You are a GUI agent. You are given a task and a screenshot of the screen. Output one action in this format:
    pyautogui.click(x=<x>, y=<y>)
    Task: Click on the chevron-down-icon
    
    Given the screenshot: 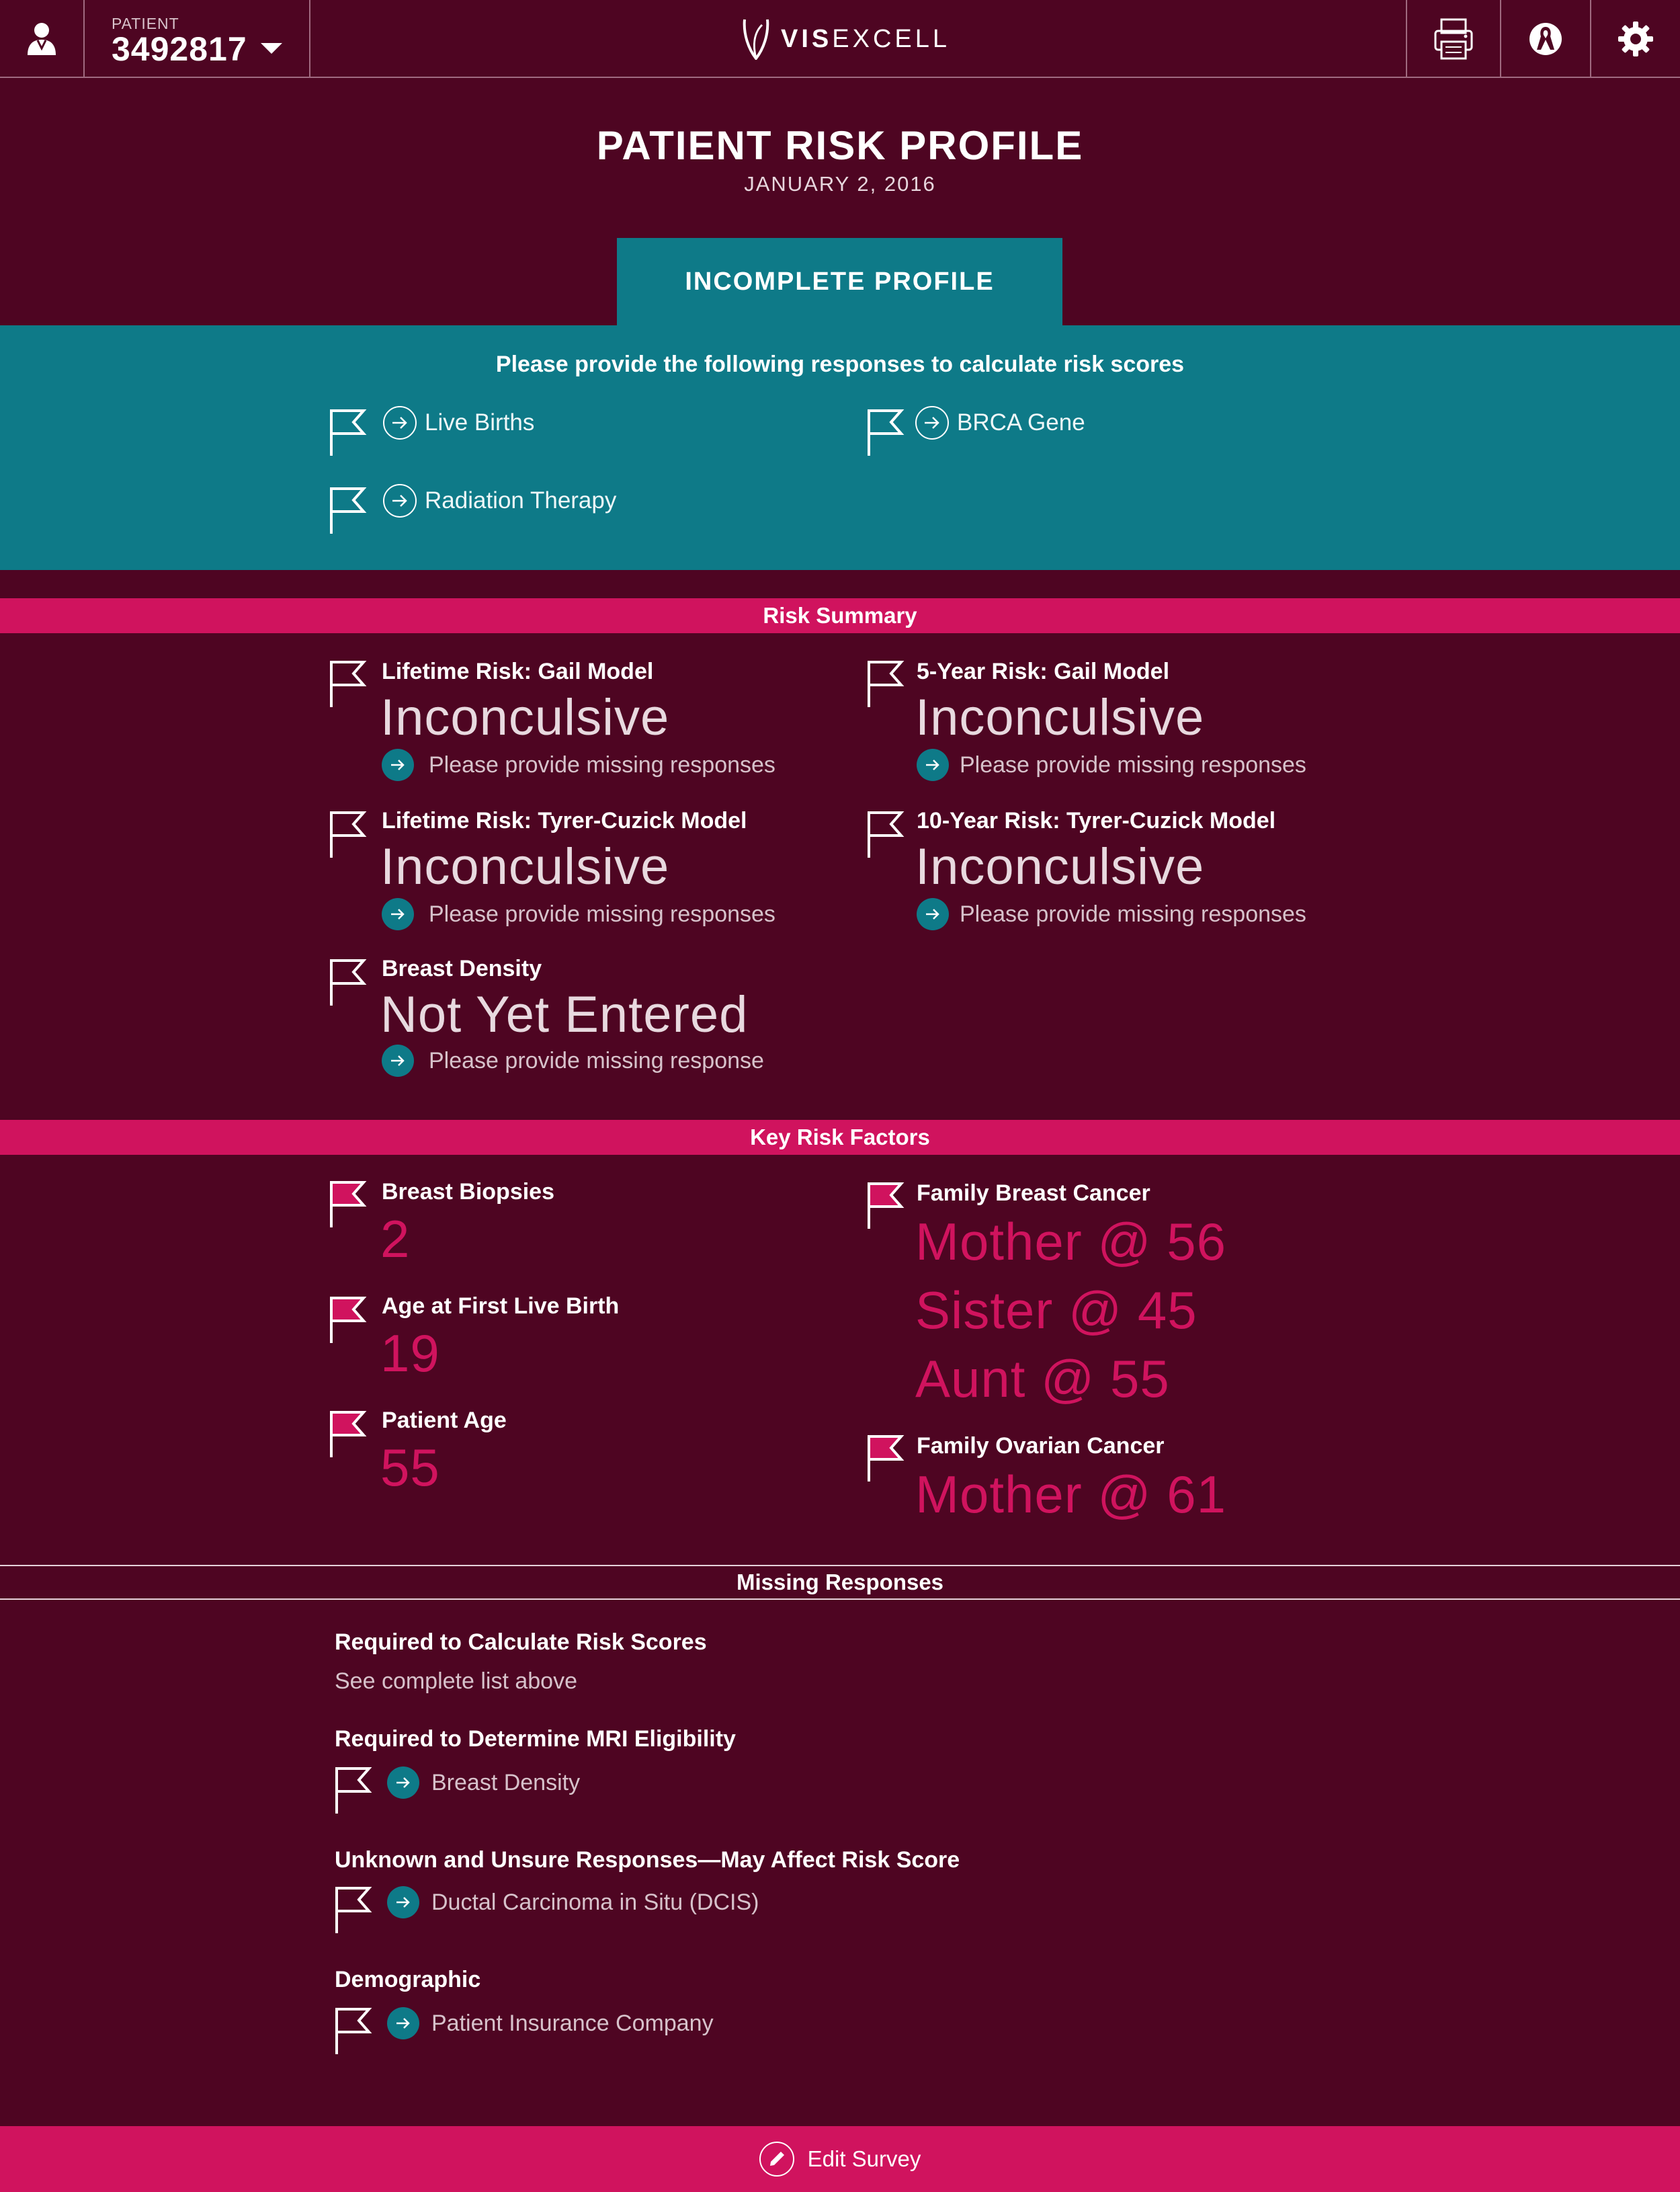 What is the action you would take?
    pyautogui.click(x=272, y=49)
    